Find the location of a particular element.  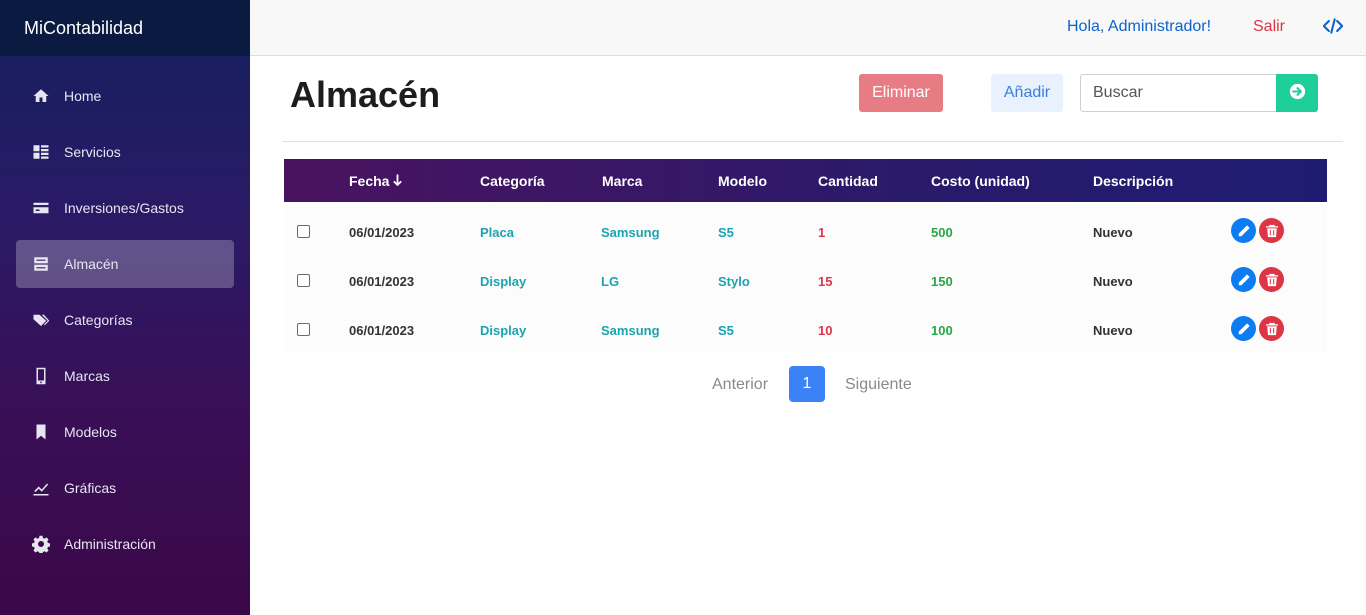

pagination-next: Siguiente is located at coordinates (878, 385).